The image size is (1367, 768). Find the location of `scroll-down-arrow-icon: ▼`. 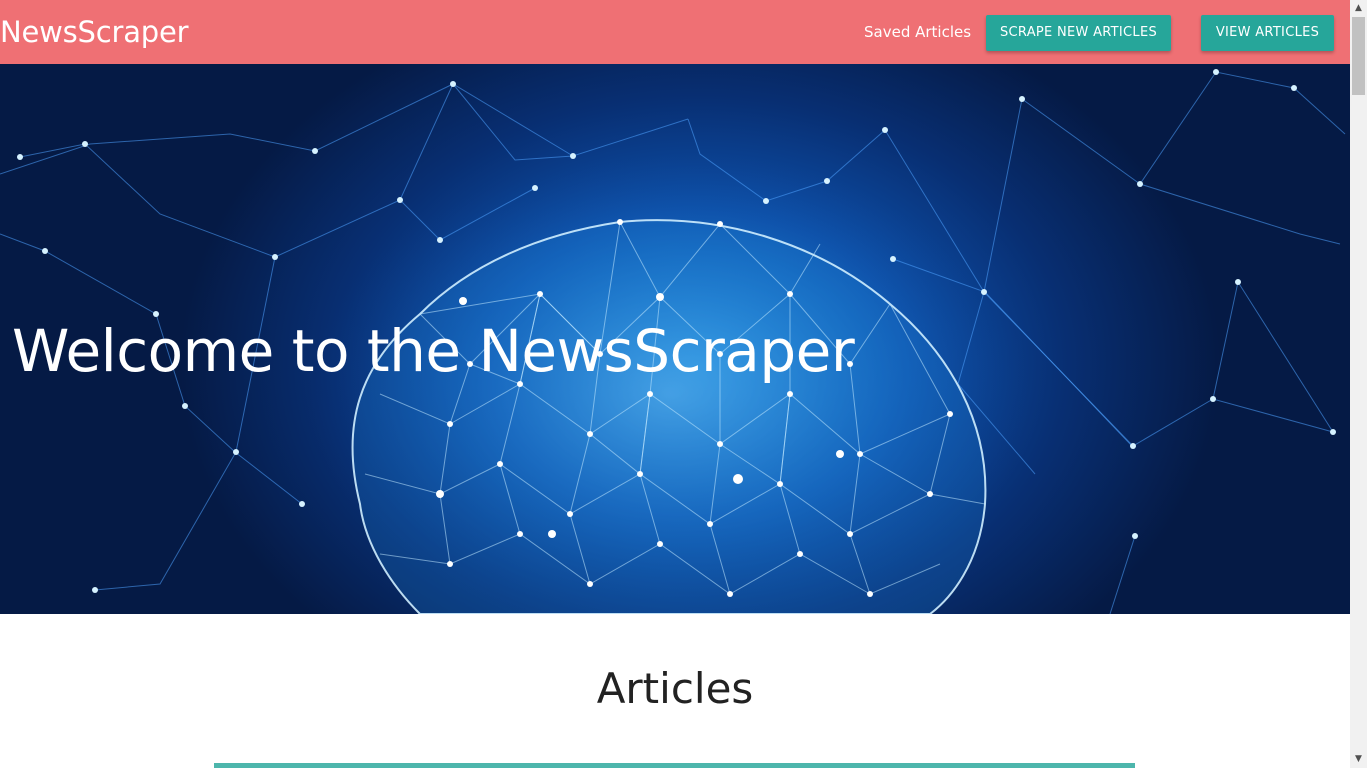

scroll-down-arrow-icon: ▼ is located at coordinates (1358, 759).